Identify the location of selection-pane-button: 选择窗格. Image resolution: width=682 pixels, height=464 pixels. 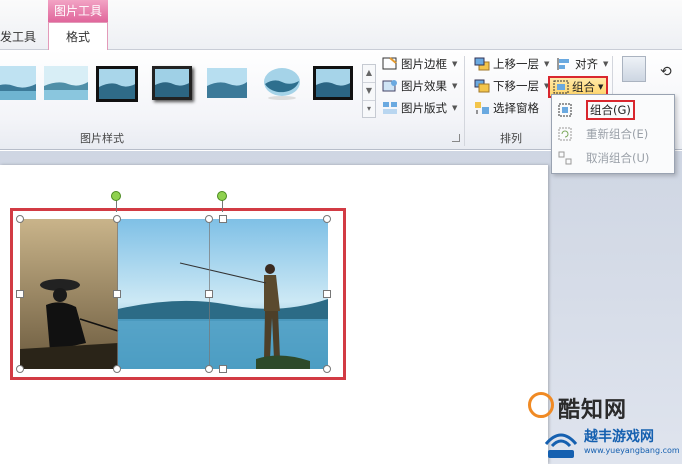
(506, 108).